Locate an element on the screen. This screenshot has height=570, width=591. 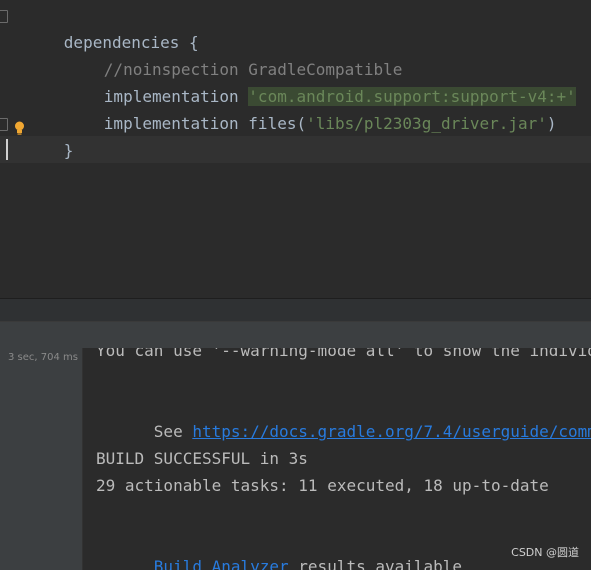
text-caret is located at coordinates (7, 149).